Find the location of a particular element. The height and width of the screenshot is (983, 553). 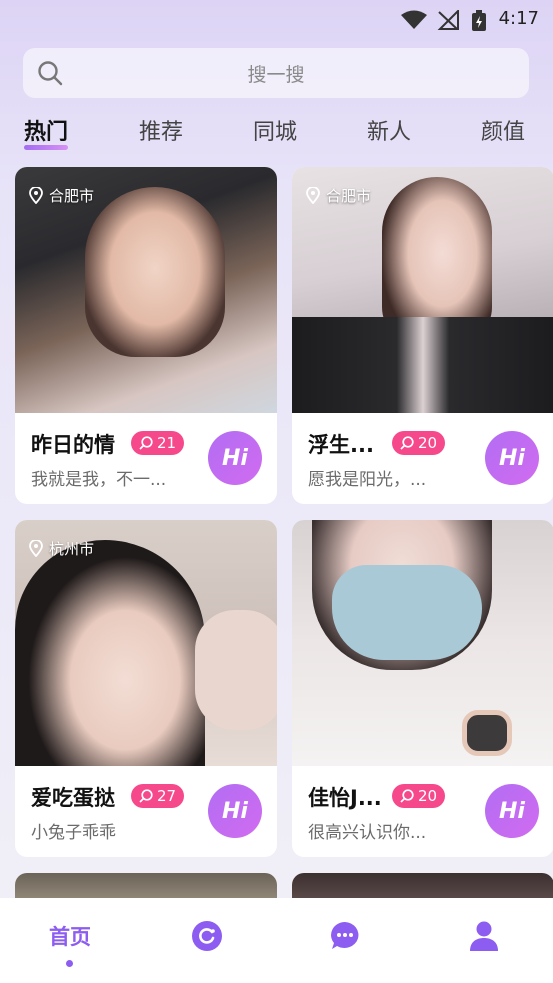

nav-discover is located at coordinates (207, 936).